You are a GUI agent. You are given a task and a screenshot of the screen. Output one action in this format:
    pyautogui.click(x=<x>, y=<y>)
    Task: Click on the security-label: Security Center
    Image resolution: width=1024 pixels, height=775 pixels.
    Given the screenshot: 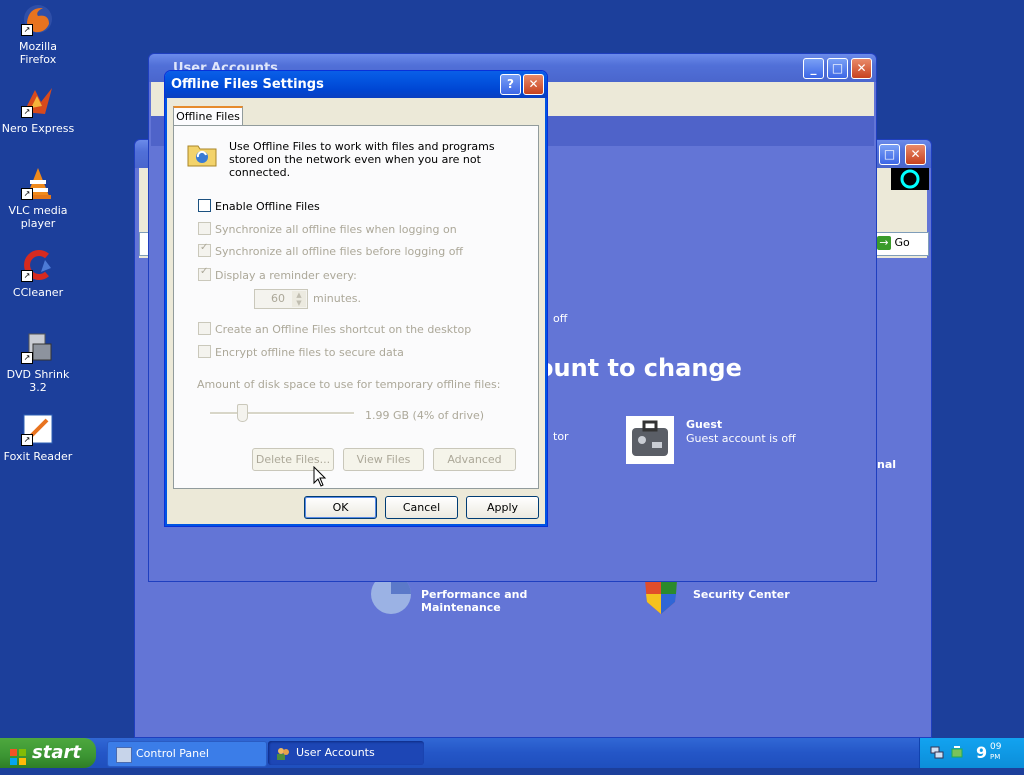 What is the action you would take?
    pyautogui.click(x=741, y=594)
    